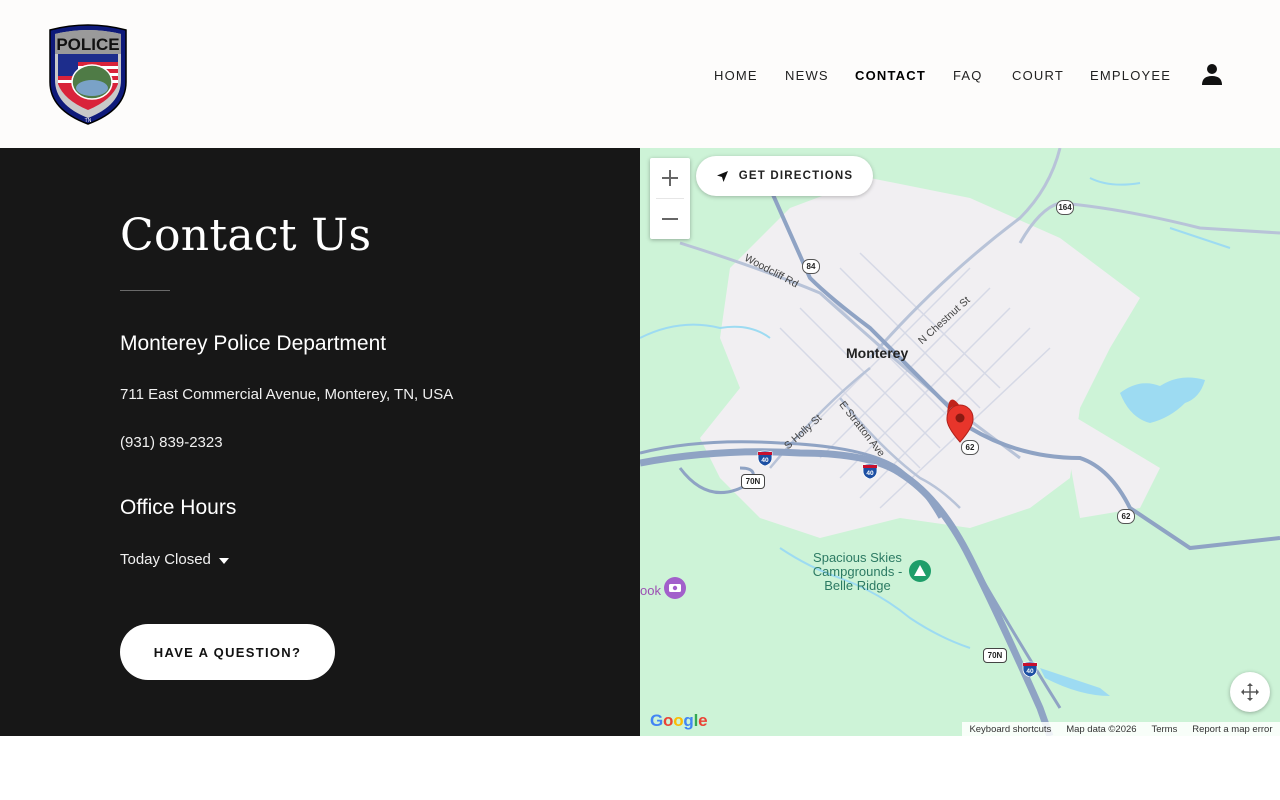  What do you see at coordinates (1010, 729) in the screenshot?
I see `keyboard-shortcuts-link: Keyboard shortcuts` at bounding box center [1010, 729].